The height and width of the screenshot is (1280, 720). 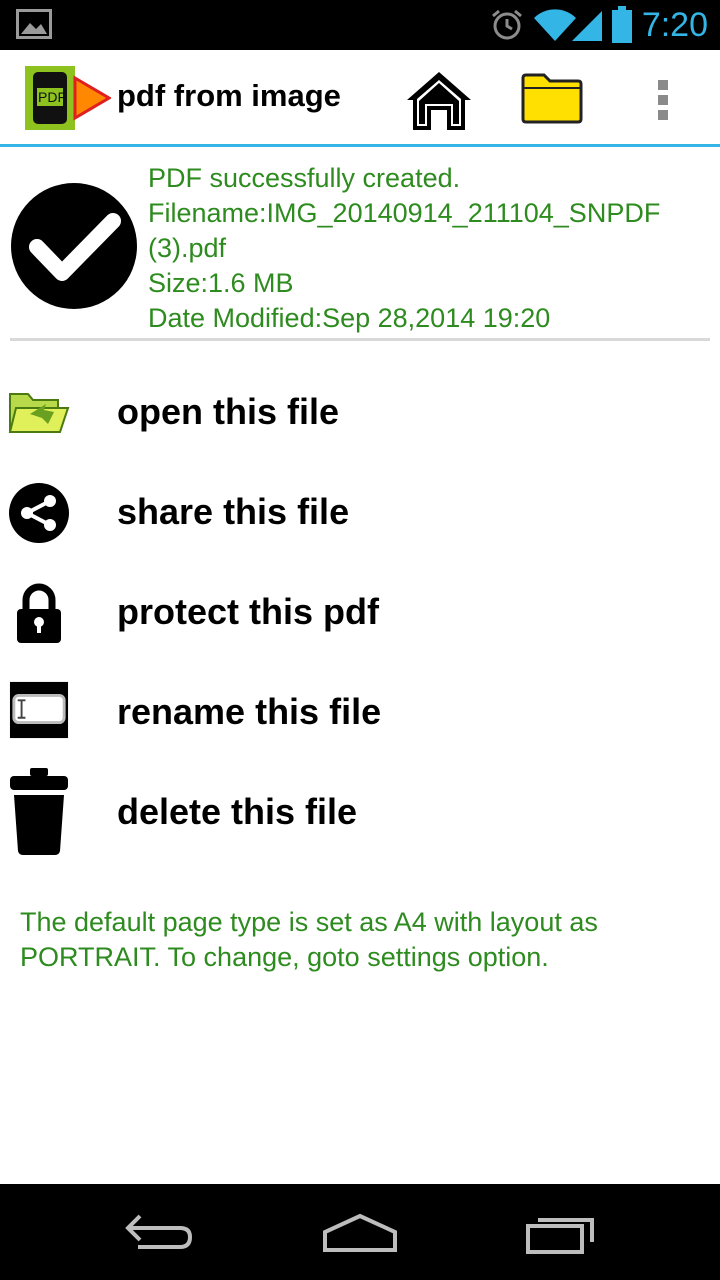 I want to click on status-bar: 7:20, so click(x=360, y=25).